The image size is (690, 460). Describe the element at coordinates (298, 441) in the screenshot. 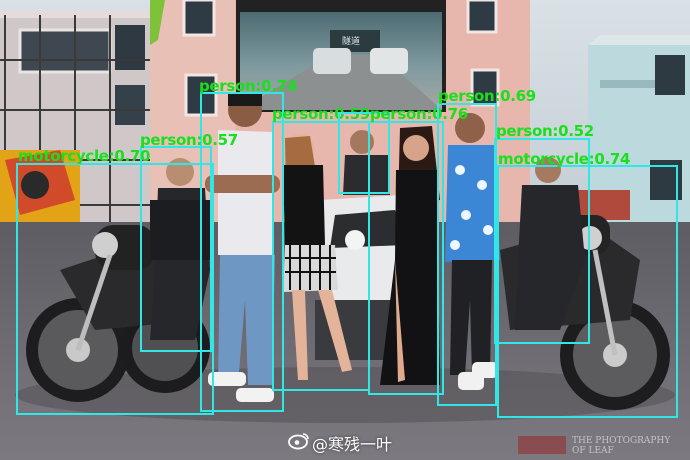

I see `weibo-icon` at that location.